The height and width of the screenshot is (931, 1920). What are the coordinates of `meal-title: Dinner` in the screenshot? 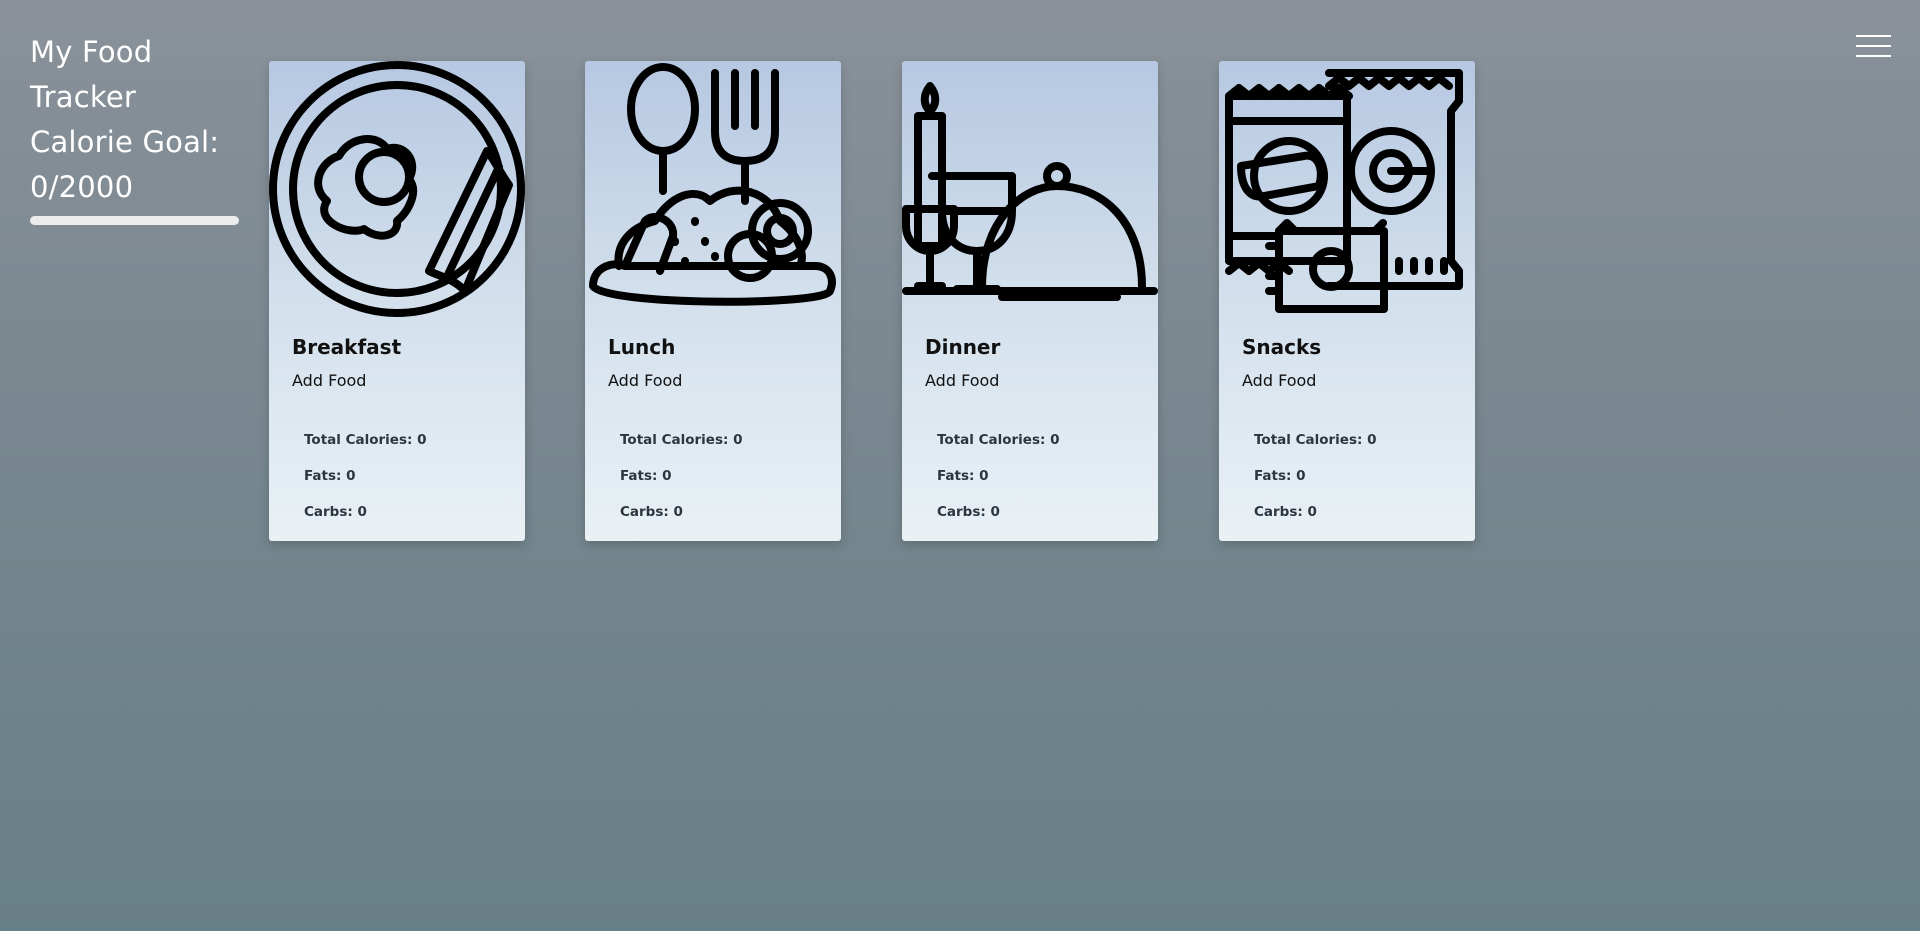 It's located at (963, 347).